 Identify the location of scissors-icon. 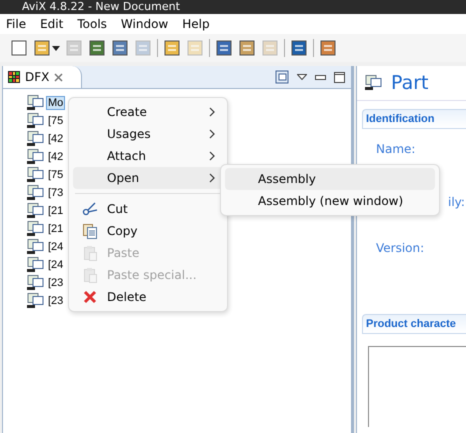
(90, 209).